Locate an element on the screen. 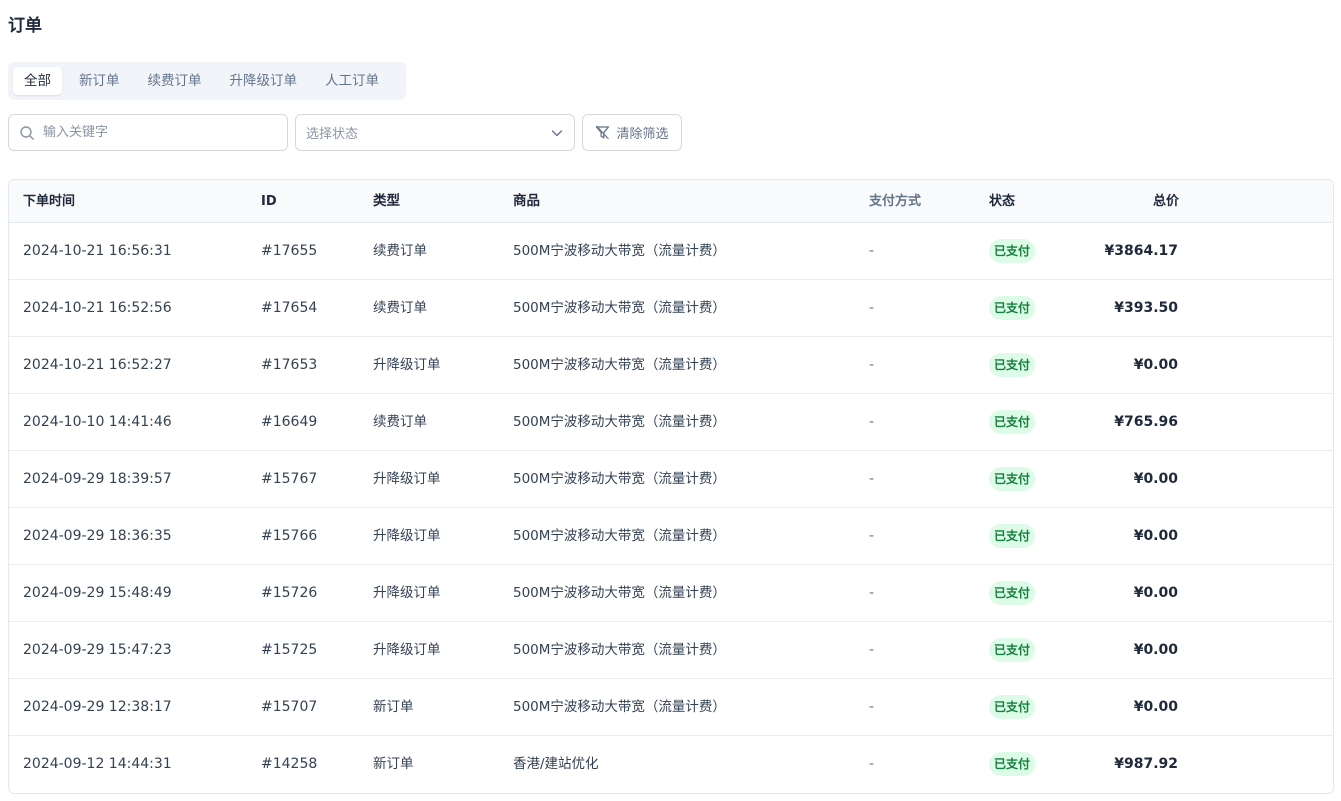 This screenshot has height=801, width=1341. table-header: 下单时间 ID 类型 商品 支付方式 状态 总价 is located at coordinates (671, 201).